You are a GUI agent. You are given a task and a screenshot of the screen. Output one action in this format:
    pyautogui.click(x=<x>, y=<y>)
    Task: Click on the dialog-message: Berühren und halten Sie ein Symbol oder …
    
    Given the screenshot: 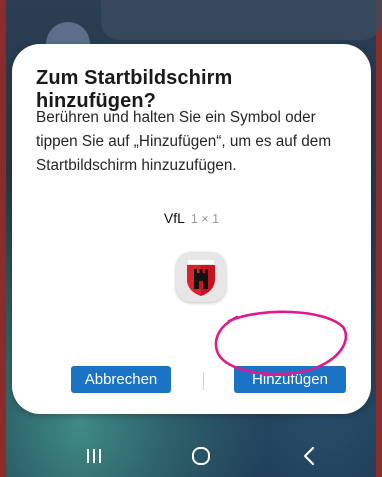 What is the action you would take?
    pyautogui.click(x=184, y=141)
    